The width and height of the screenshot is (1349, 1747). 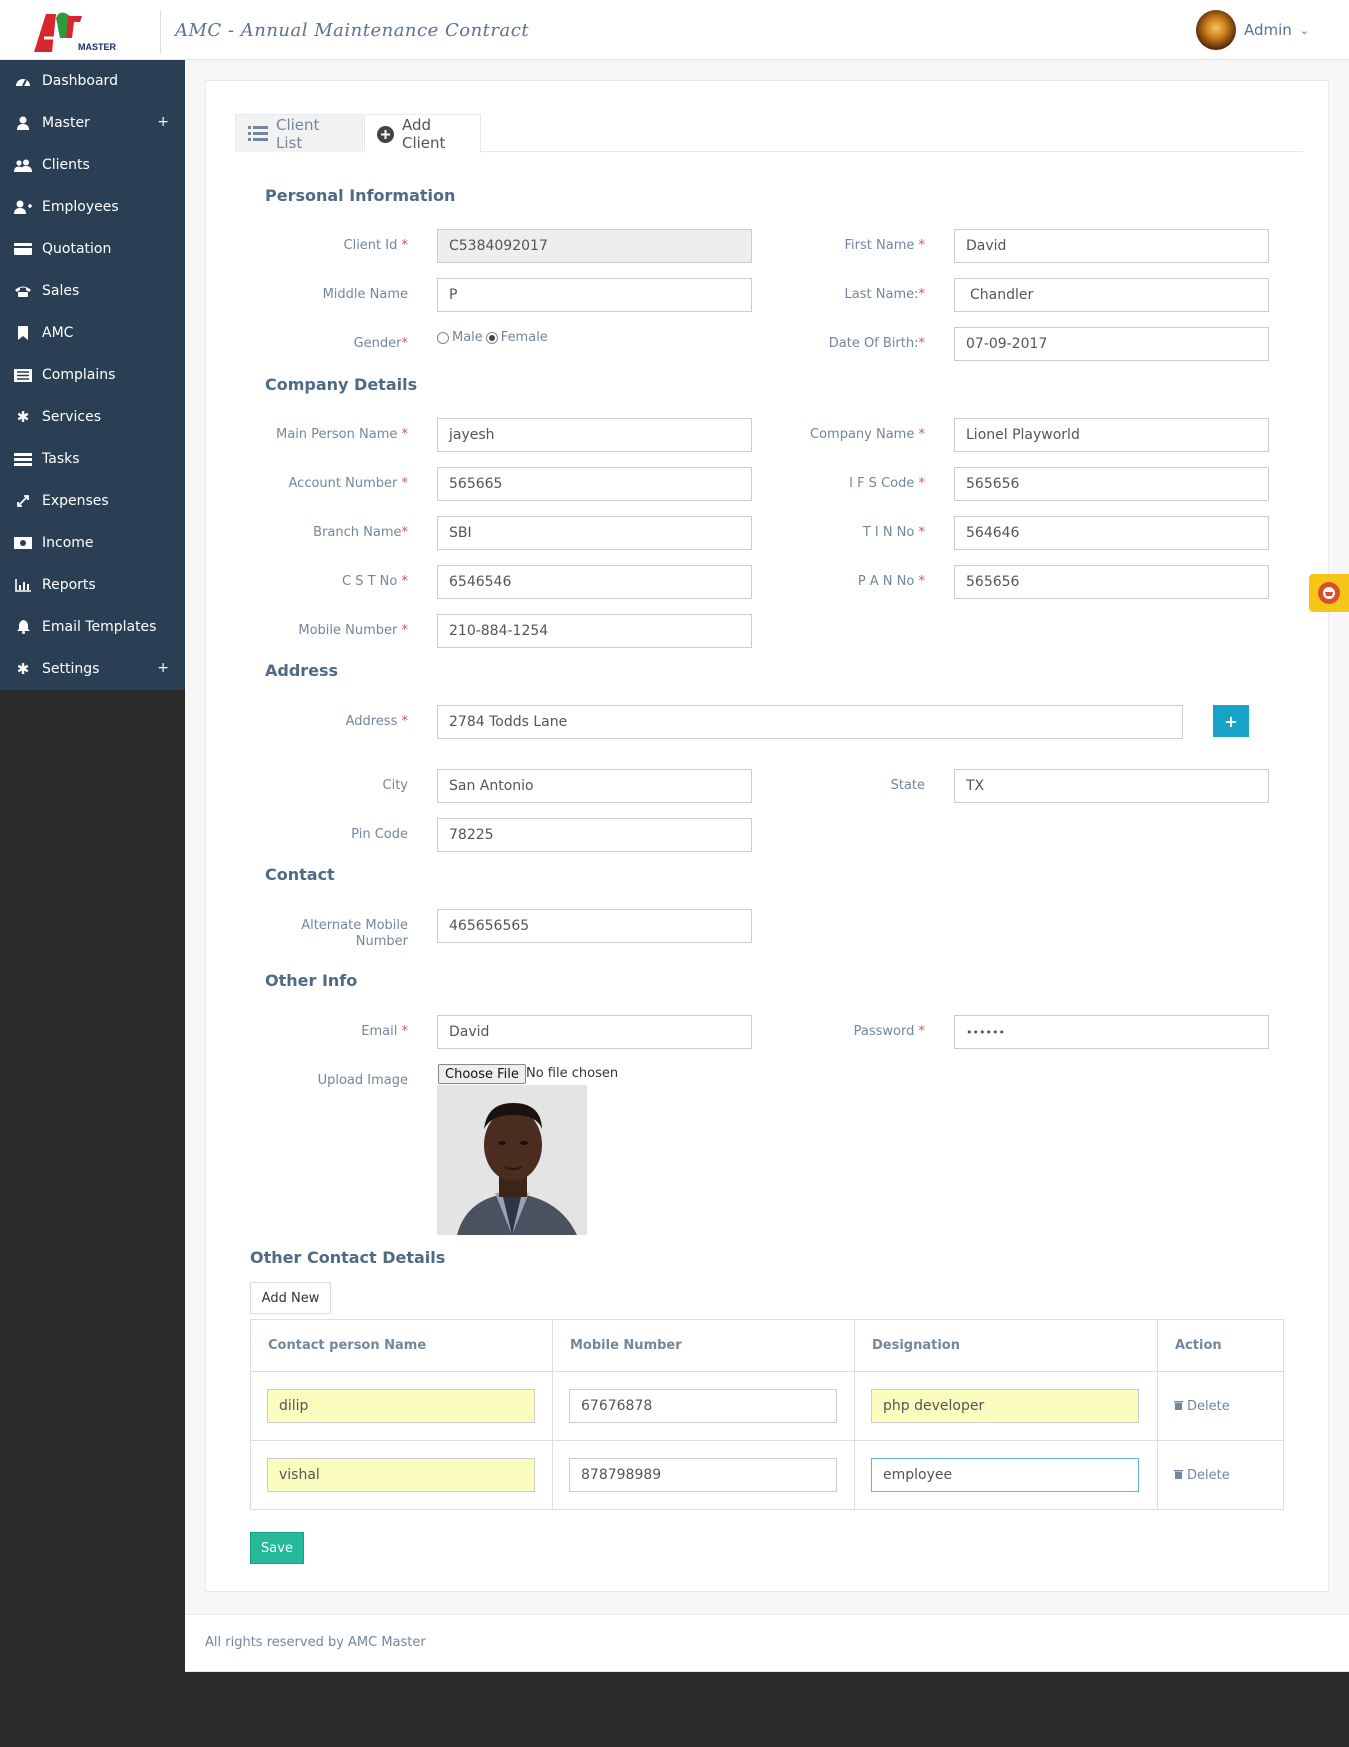 What do you see at coordinates (1111, 1032) in the screenshot?
I see `password-field: ••••••` at bounding box center [1111, 1032].